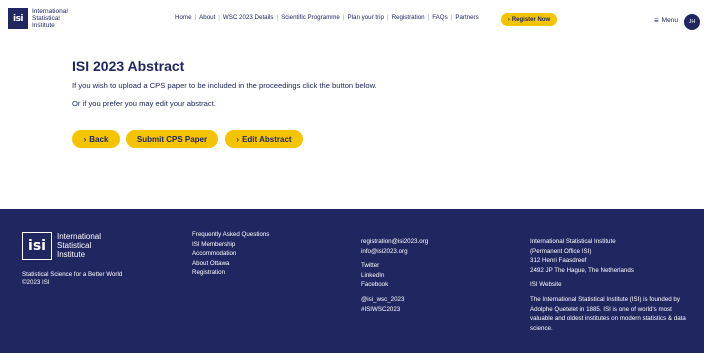 The image size is (704, 353). I want to click on back-label: Back, so click(99, 139).